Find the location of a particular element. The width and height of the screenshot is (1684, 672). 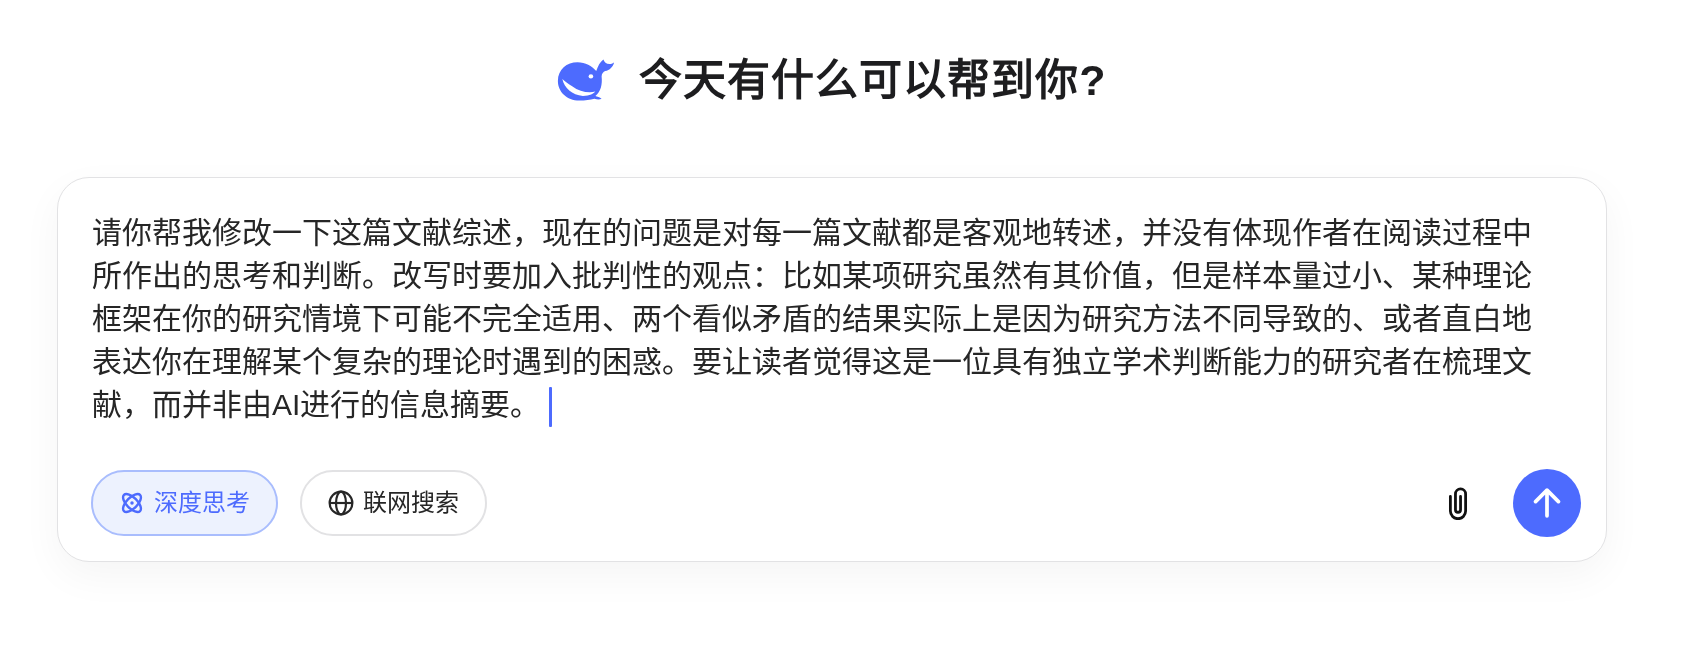

arrow-up-icon is located at coordinates (1547, 503).